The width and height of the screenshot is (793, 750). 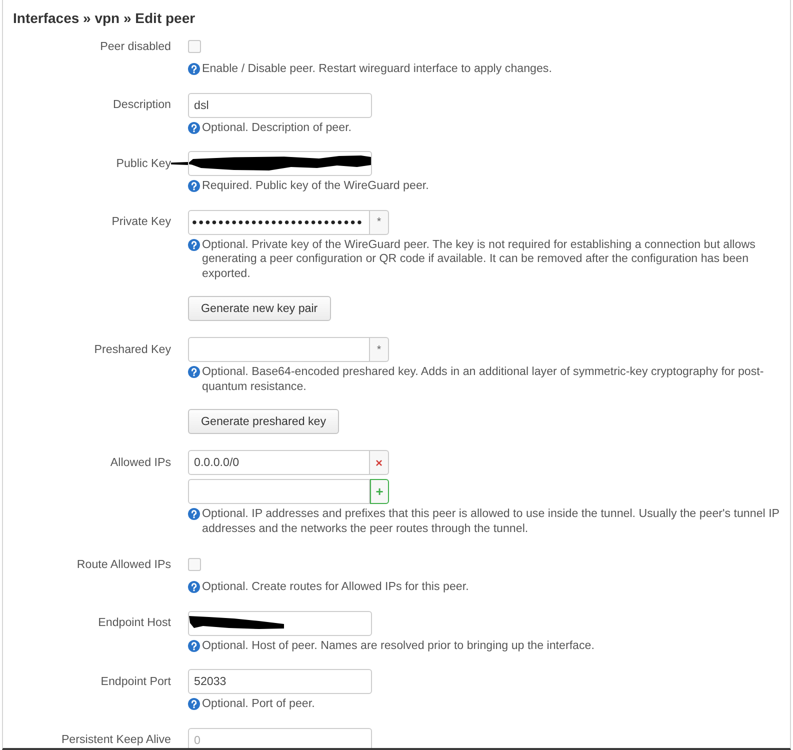 What do you see at coordinates (279, 222) in the screenshot?
I see `key-field: ••••••••••••••••••••••••••` at bounding box center [279, 222].